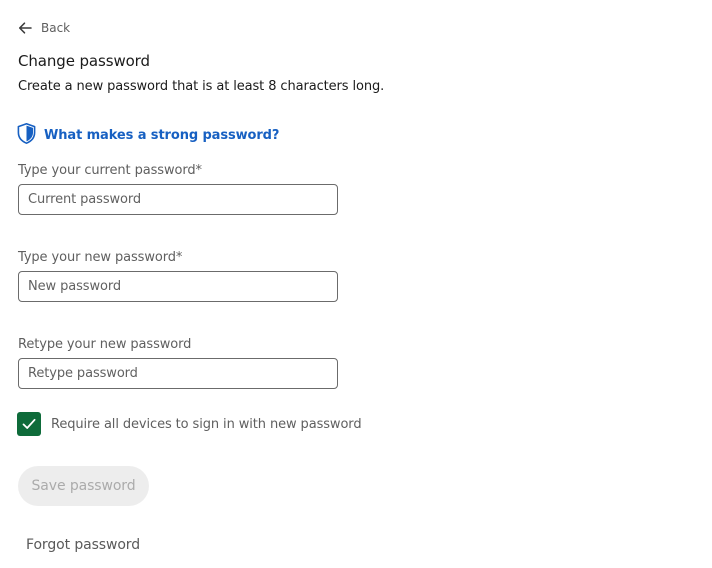  What do you see at coordinates (25, 28) in the screenshot?
I see `arrow-left-icon` at bounding box center [25, 28].